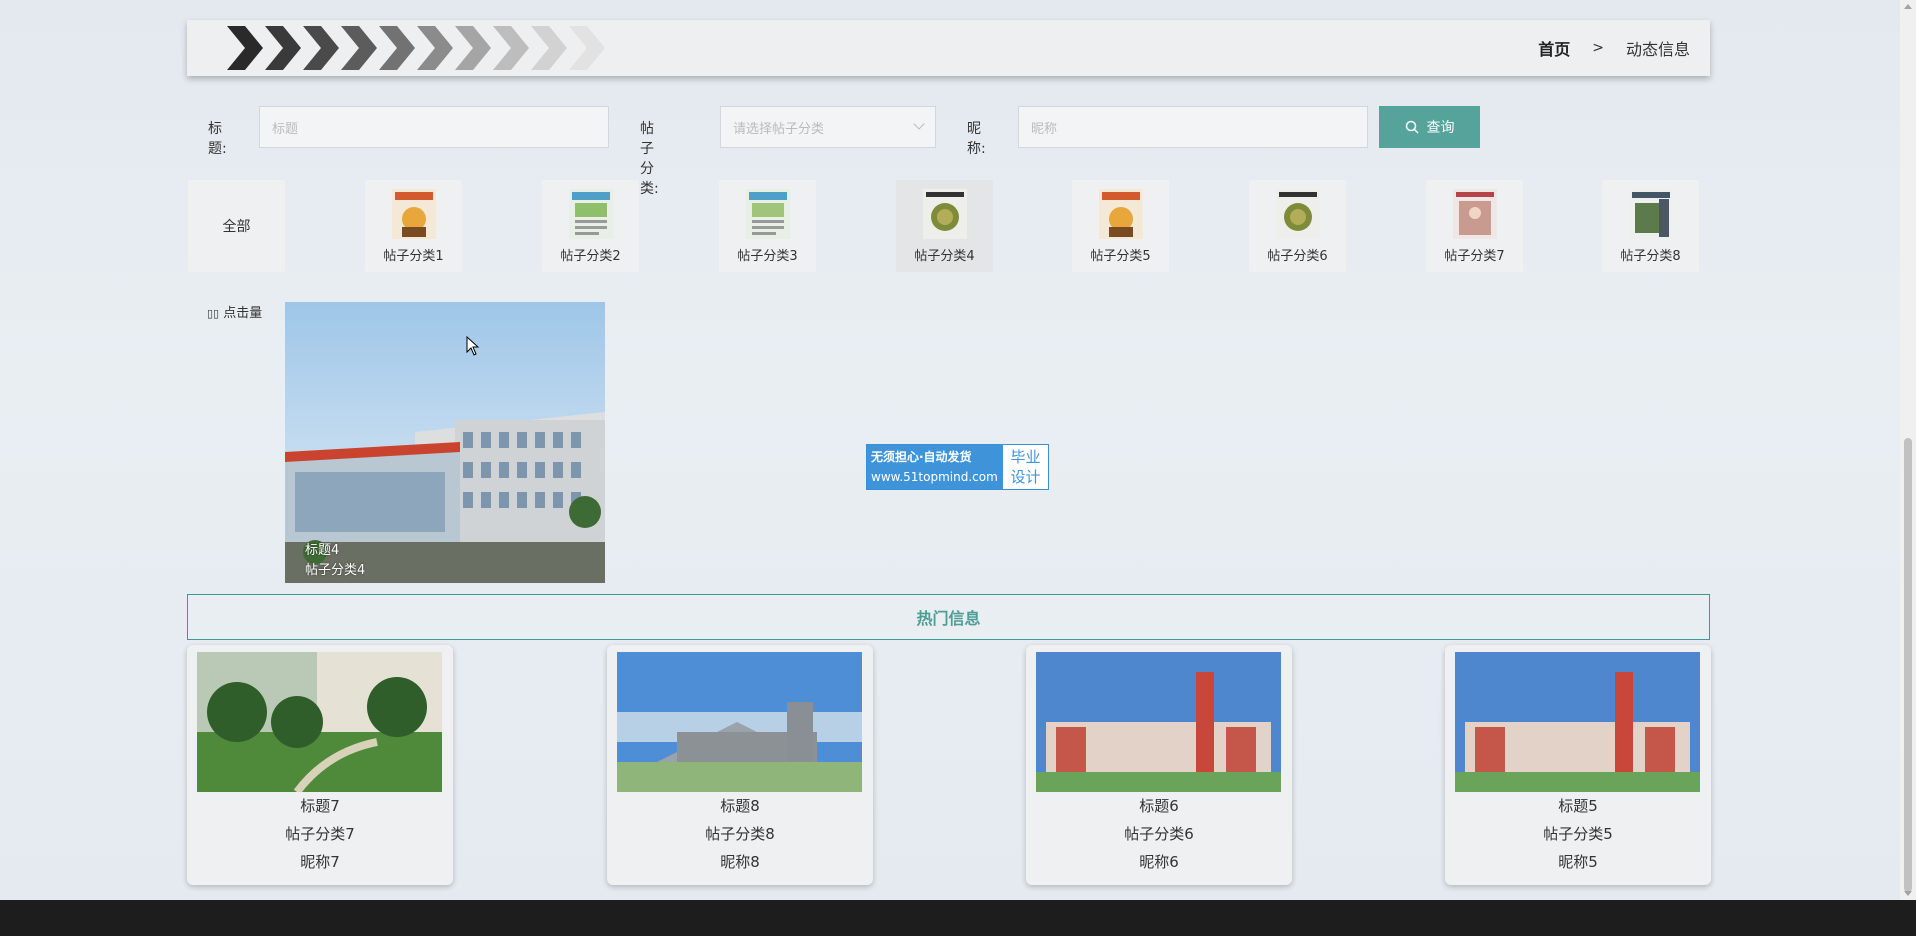 The image size is (1916, 936). Describe the element at coordinates (416, 48) in the screenshot. I see `chevron-decoration-icon` at that location.